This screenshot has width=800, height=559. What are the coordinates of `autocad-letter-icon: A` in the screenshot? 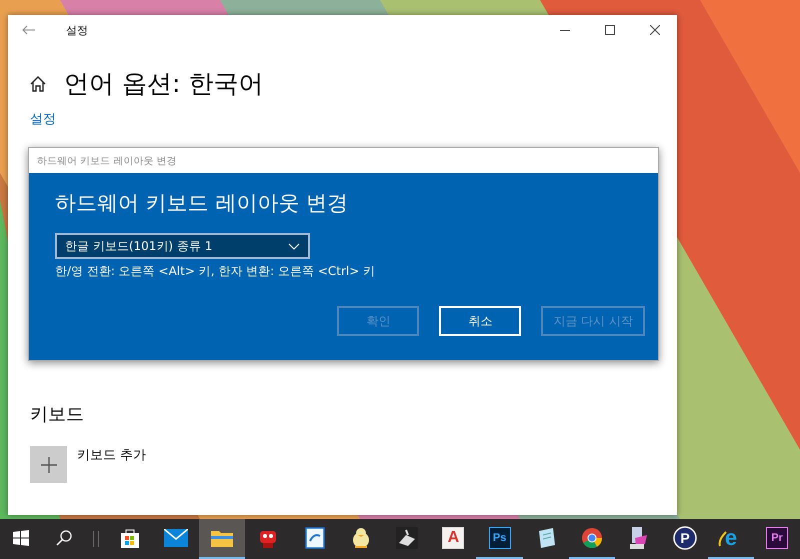 It's located at (453, 538).